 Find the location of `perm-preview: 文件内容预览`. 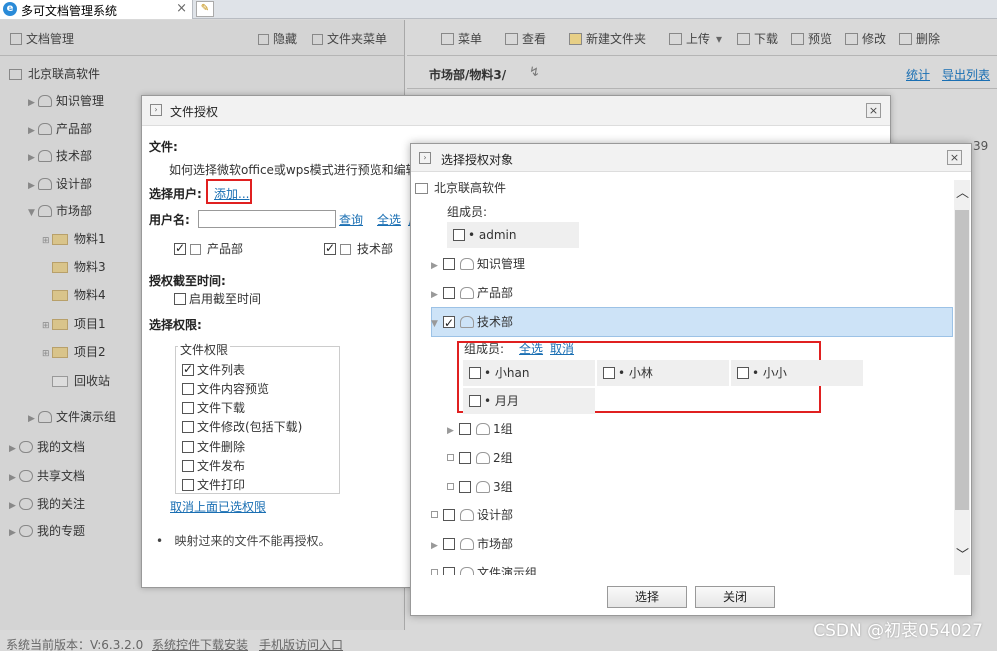

perm-preview: 文件内容预览 is located at coordinates (225, 388).